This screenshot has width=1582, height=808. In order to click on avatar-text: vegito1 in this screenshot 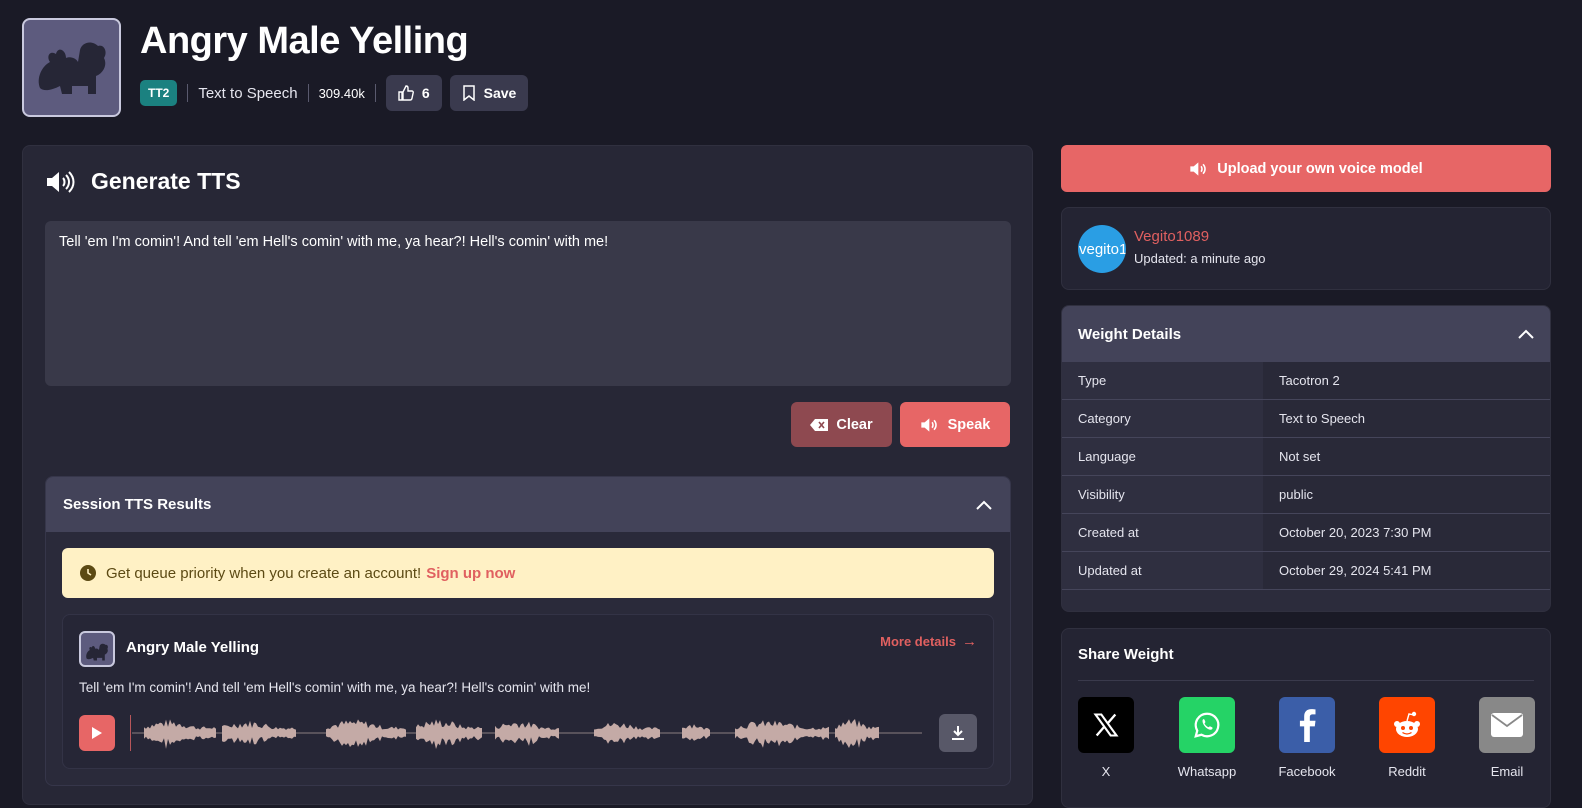, I will do `click(1102, 249)`.